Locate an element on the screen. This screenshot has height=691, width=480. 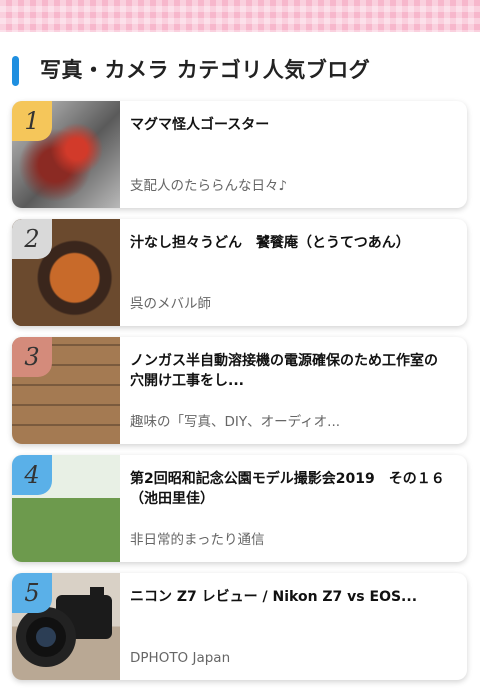
blog-name: 呉のメバル師 is located at coordinates (170, 304).